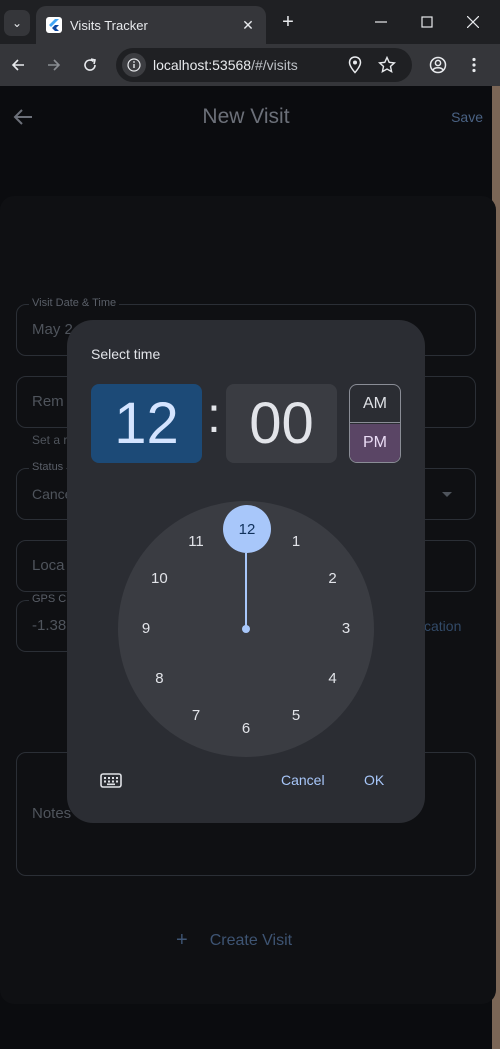 The image size is (500, 1049). Describe the element at coordinates (196, 716) in the screenshot. I see `clock-number-7: 7` at that location.